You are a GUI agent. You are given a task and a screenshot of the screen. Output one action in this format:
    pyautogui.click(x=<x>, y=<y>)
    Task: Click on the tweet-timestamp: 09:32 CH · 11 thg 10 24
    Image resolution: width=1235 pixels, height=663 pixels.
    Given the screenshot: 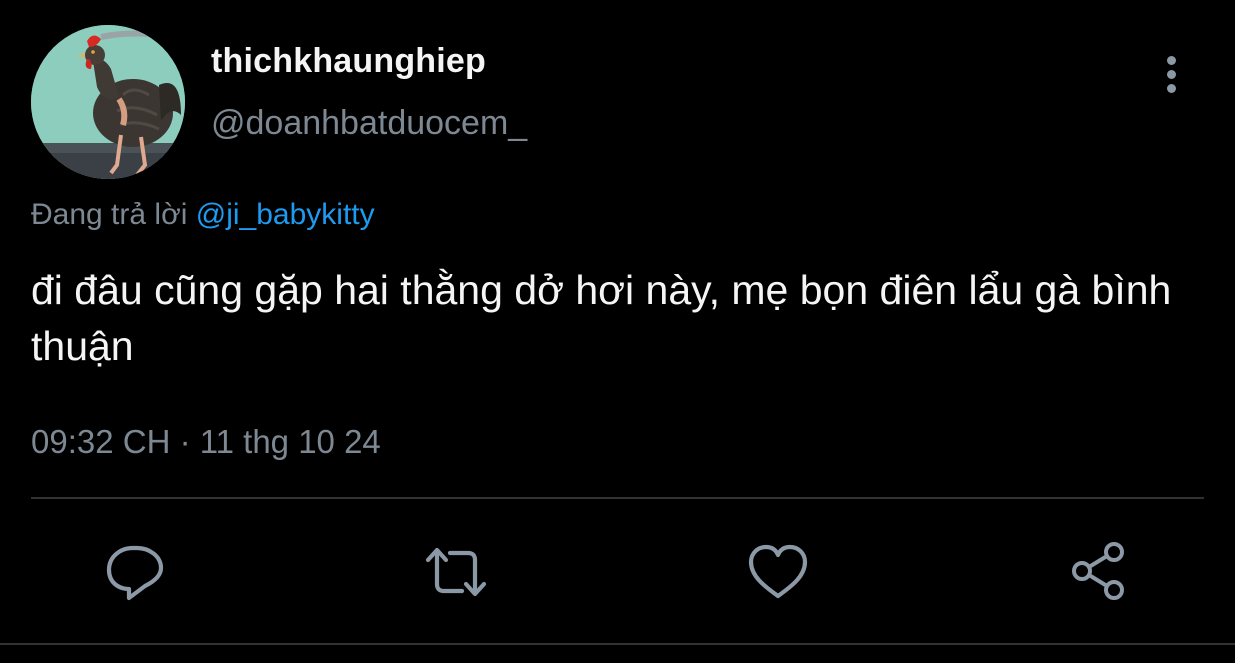 What is the action you would take?
    pyautogui.click(x=206, y=442)
    